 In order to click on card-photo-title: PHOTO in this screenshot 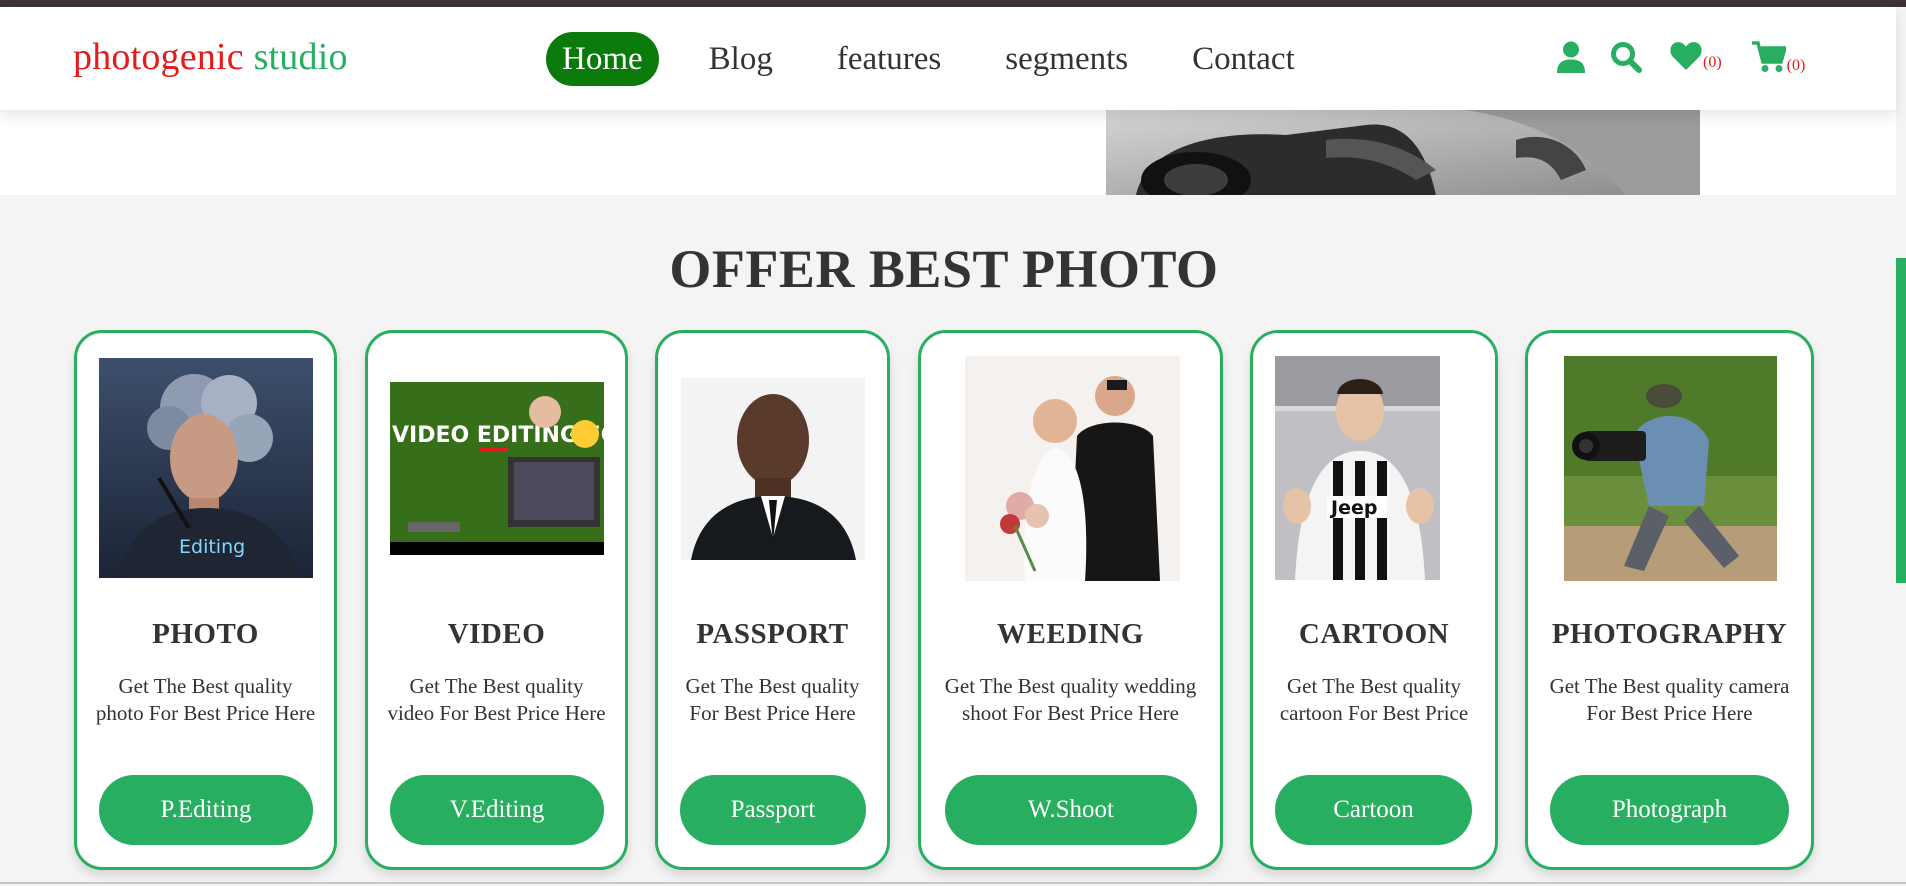, I will do `click(205, 634)`.